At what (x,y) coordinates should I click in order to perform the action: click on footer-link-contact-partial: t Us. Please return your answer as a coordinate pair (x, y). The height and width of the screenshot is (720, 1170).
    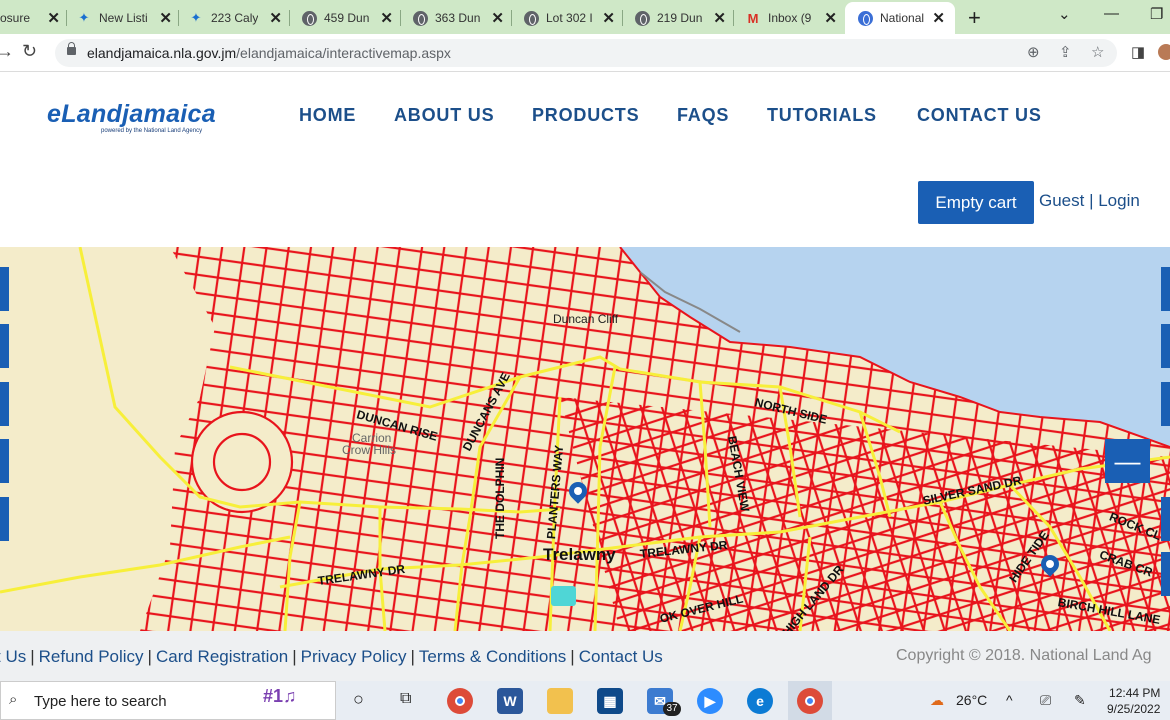
    Looking at the image, I should click on (13, 656).